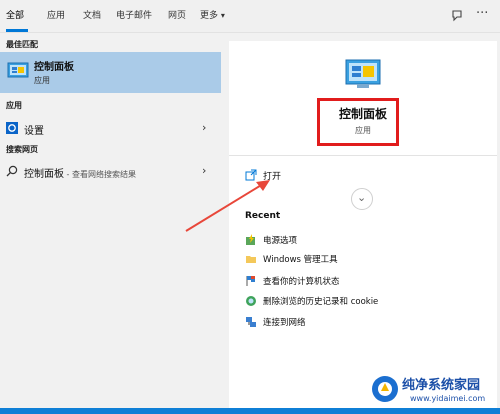 This screenshot has width=500, height=414. I want to click on open-icon, so click(251, 175).